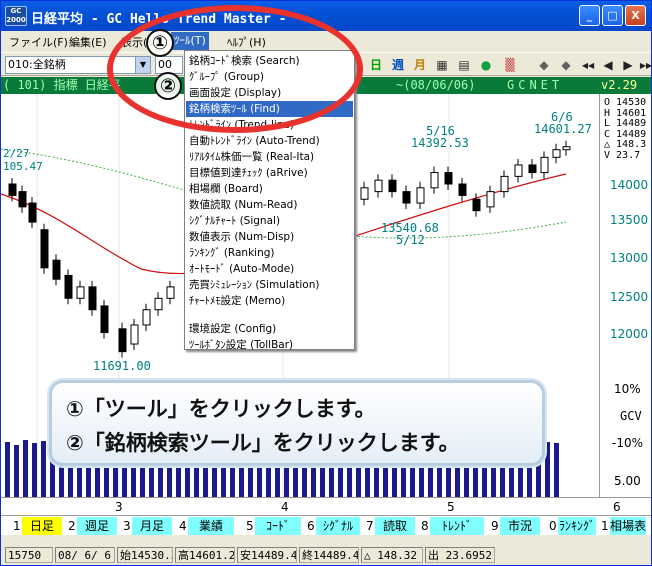 The image size is (652, 566). I want to click on menu-item-num-read: 数値読取 (Num-Read), so click(269, 205).